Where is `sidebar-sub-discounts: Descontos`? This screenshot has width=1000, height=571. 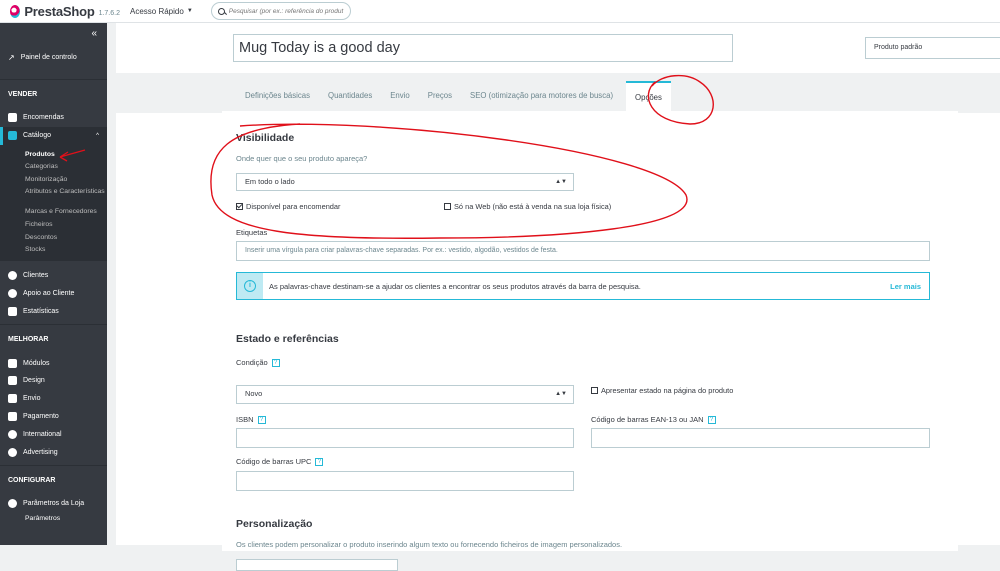 sidebar-sub-discounts: Descontos is located at coordinates (53, 238).